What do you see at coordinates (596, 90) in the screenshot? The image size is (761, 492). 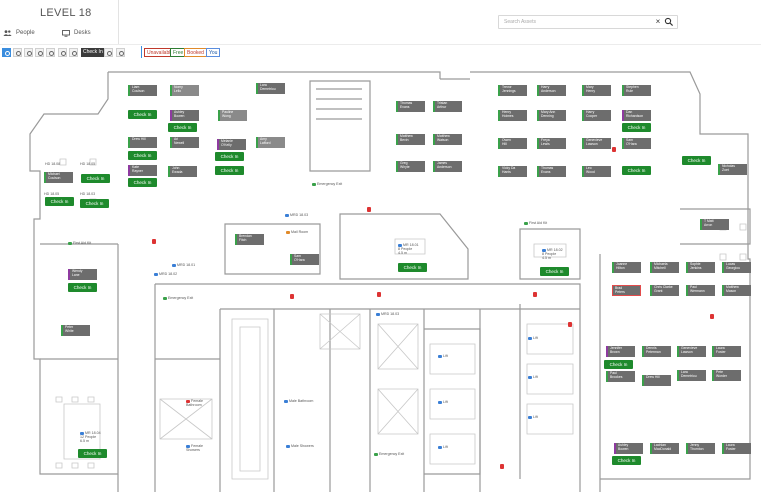 I see `desk: Mary Henry` at bounding box center [596, 90].